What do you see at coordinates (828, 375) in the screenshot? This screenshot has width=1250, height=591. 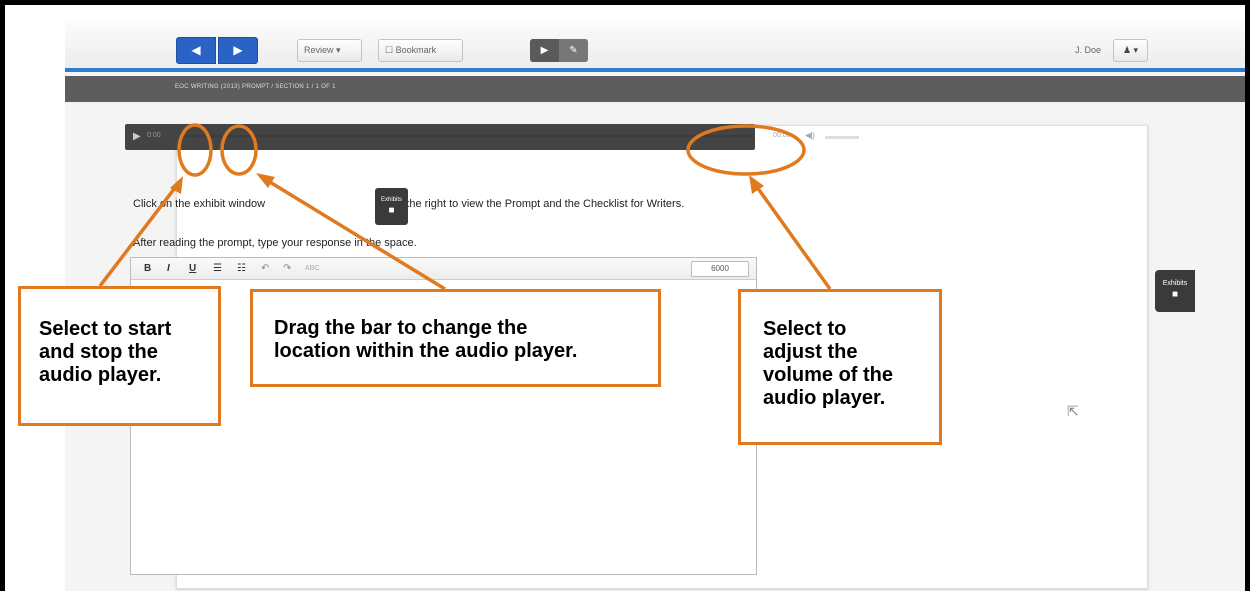 I see `callout-volume-line-3: volume of the` at bounding box center [828, 375].